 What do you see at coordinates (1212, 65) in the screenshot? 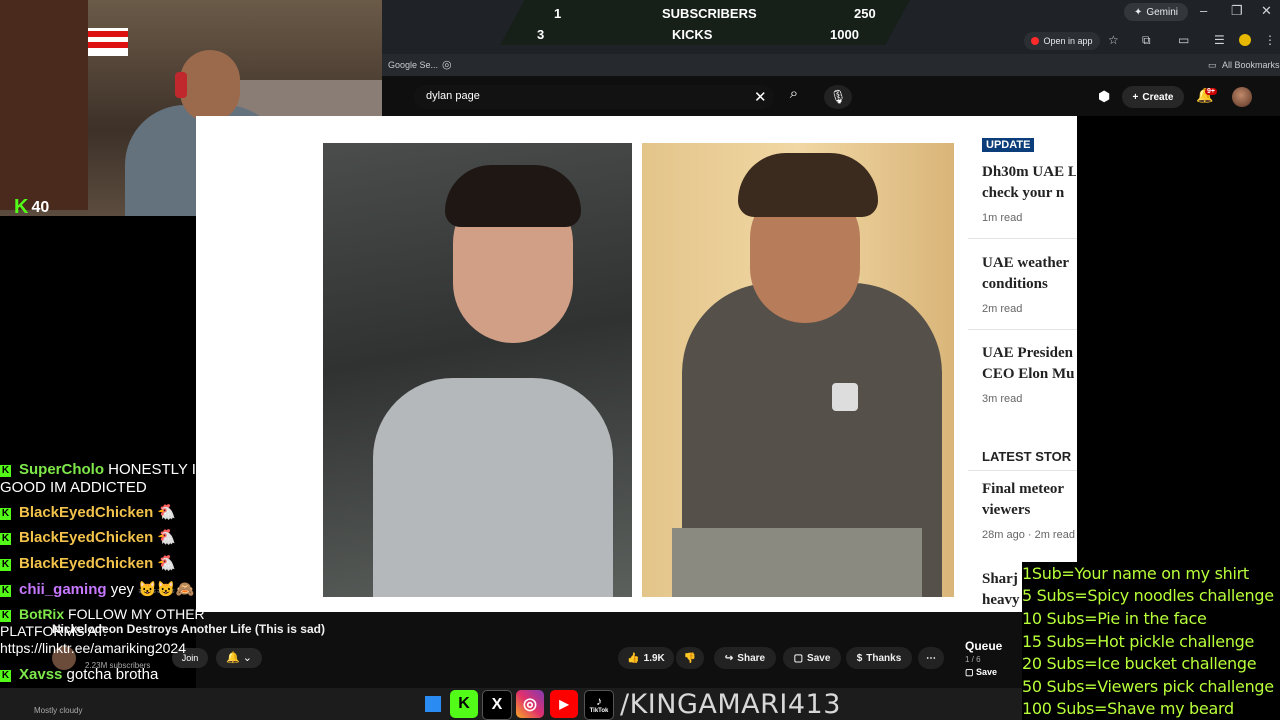
I see `folder-icon: ▭` at bounding box center [1212, 65].